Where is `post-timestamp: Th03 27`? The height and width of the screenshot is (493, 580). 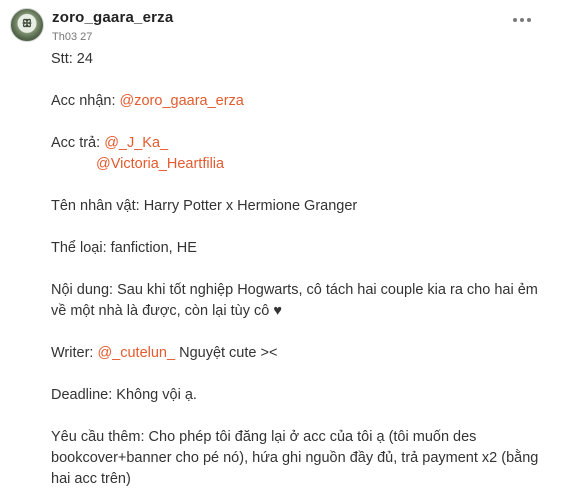
post-timestamp: Th03 27 is located at coordinates (72, 37).